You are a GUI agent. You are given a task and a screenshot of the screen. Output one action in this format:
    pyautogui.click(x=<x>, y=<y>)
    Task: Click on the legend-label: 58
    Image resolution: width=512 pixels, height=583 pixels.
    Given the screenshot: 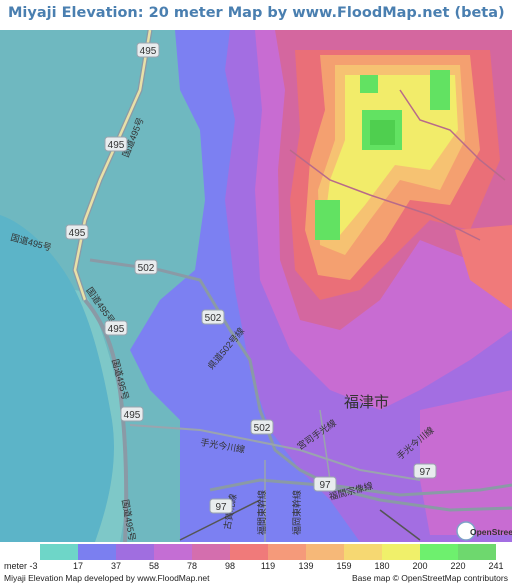 What is the action you would take?
    pyautogui.click(x=154, y=566)
    